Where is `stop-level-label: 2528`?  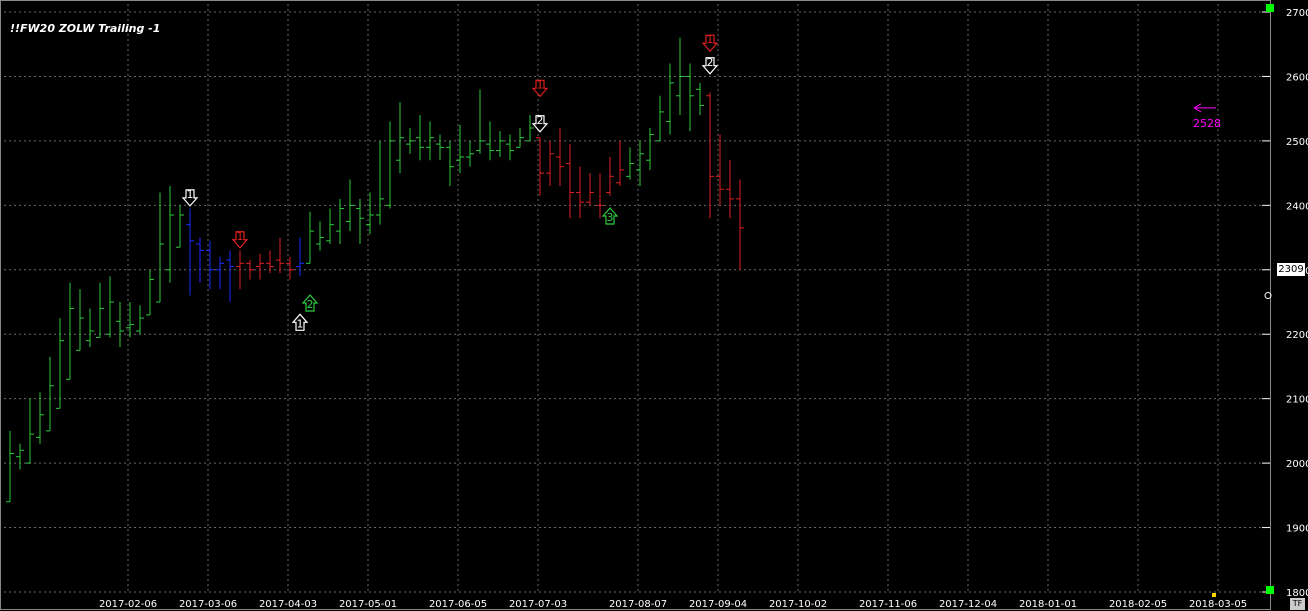 stop-level-label: 2528 is located at coordinates (1207, 123).